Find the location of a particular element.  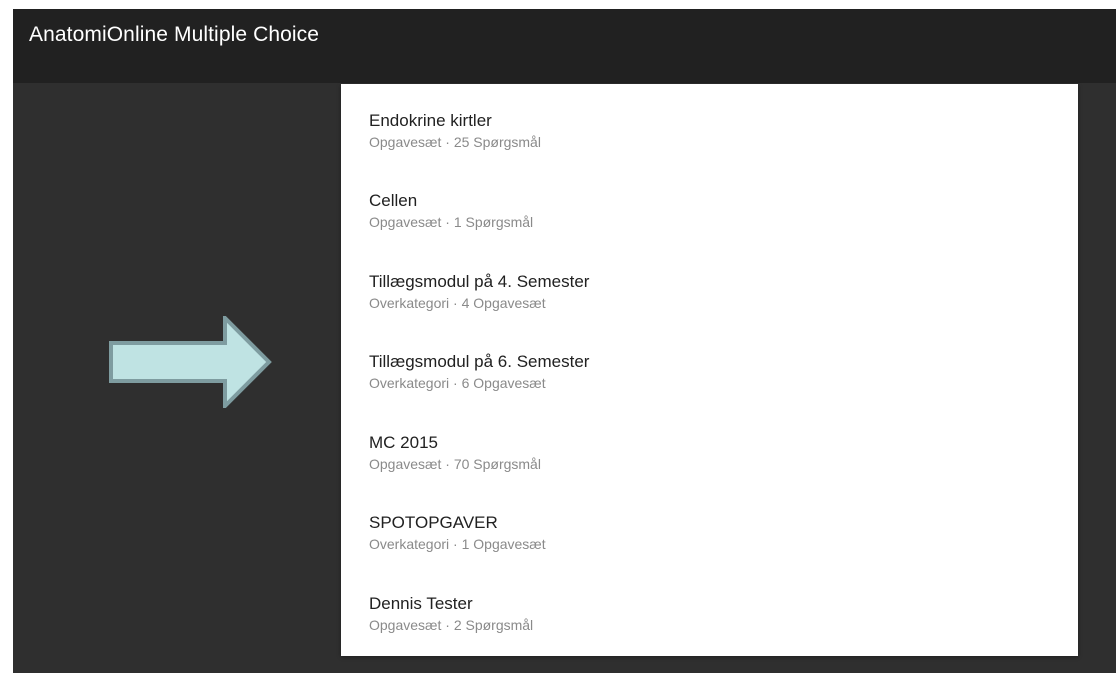

app-title: AnatomiOnline Multiple Choice is located at coordinates (174, 34).